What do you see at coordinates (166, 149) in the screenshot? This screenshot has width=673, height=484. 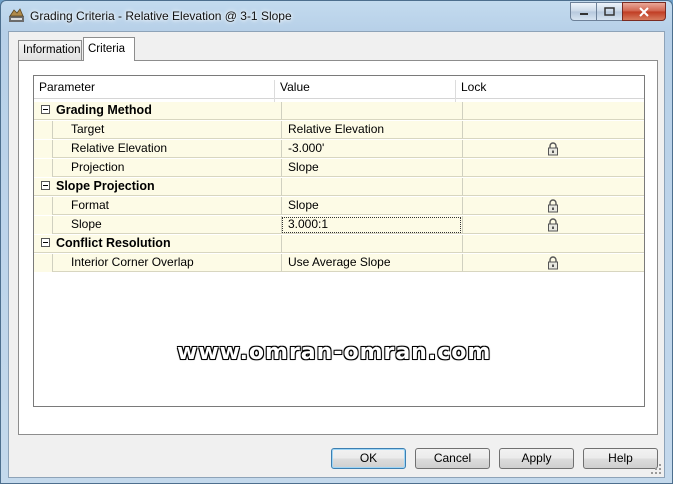 I see `parameter-cell: Relative Elevation` at bounding box center [166, 149].